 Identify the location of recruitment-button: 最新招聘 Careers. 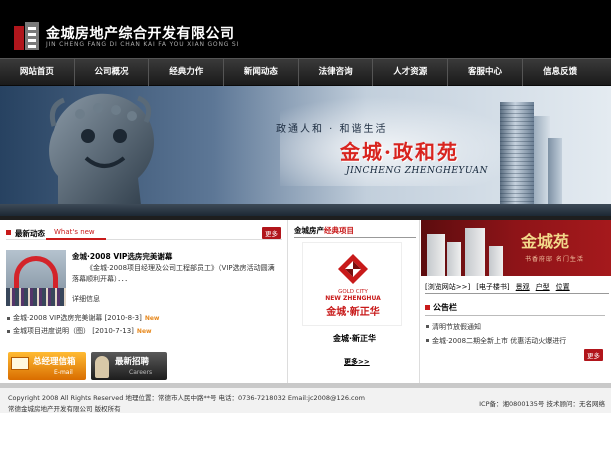
(129, 366).